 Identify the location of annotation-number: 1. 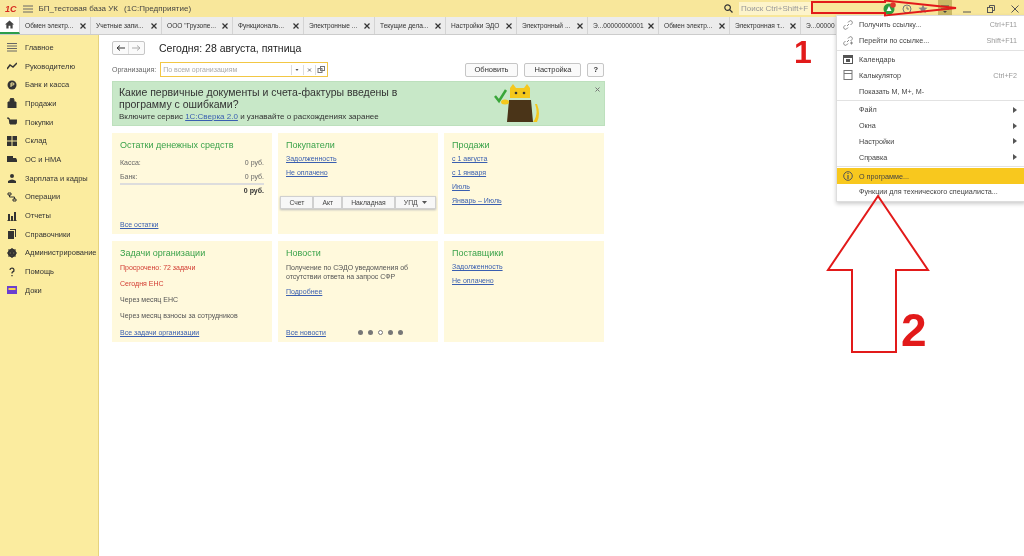
(803, 52).